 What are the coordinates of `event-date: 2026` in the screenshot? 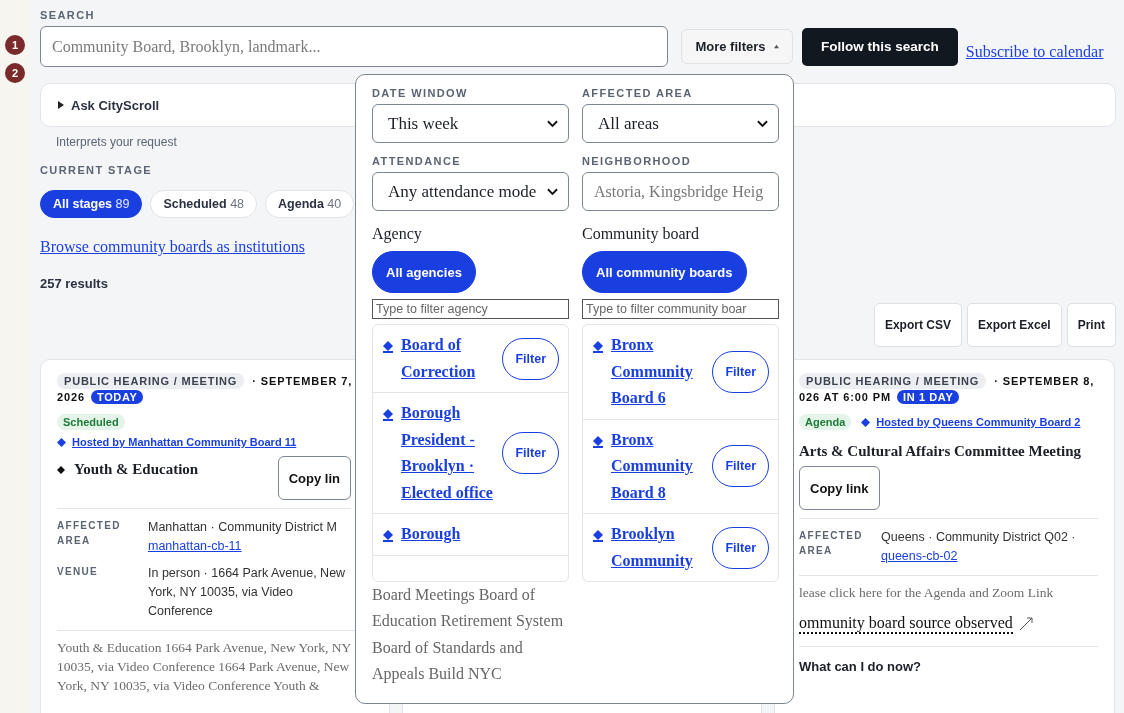 It's located at (71, 397).